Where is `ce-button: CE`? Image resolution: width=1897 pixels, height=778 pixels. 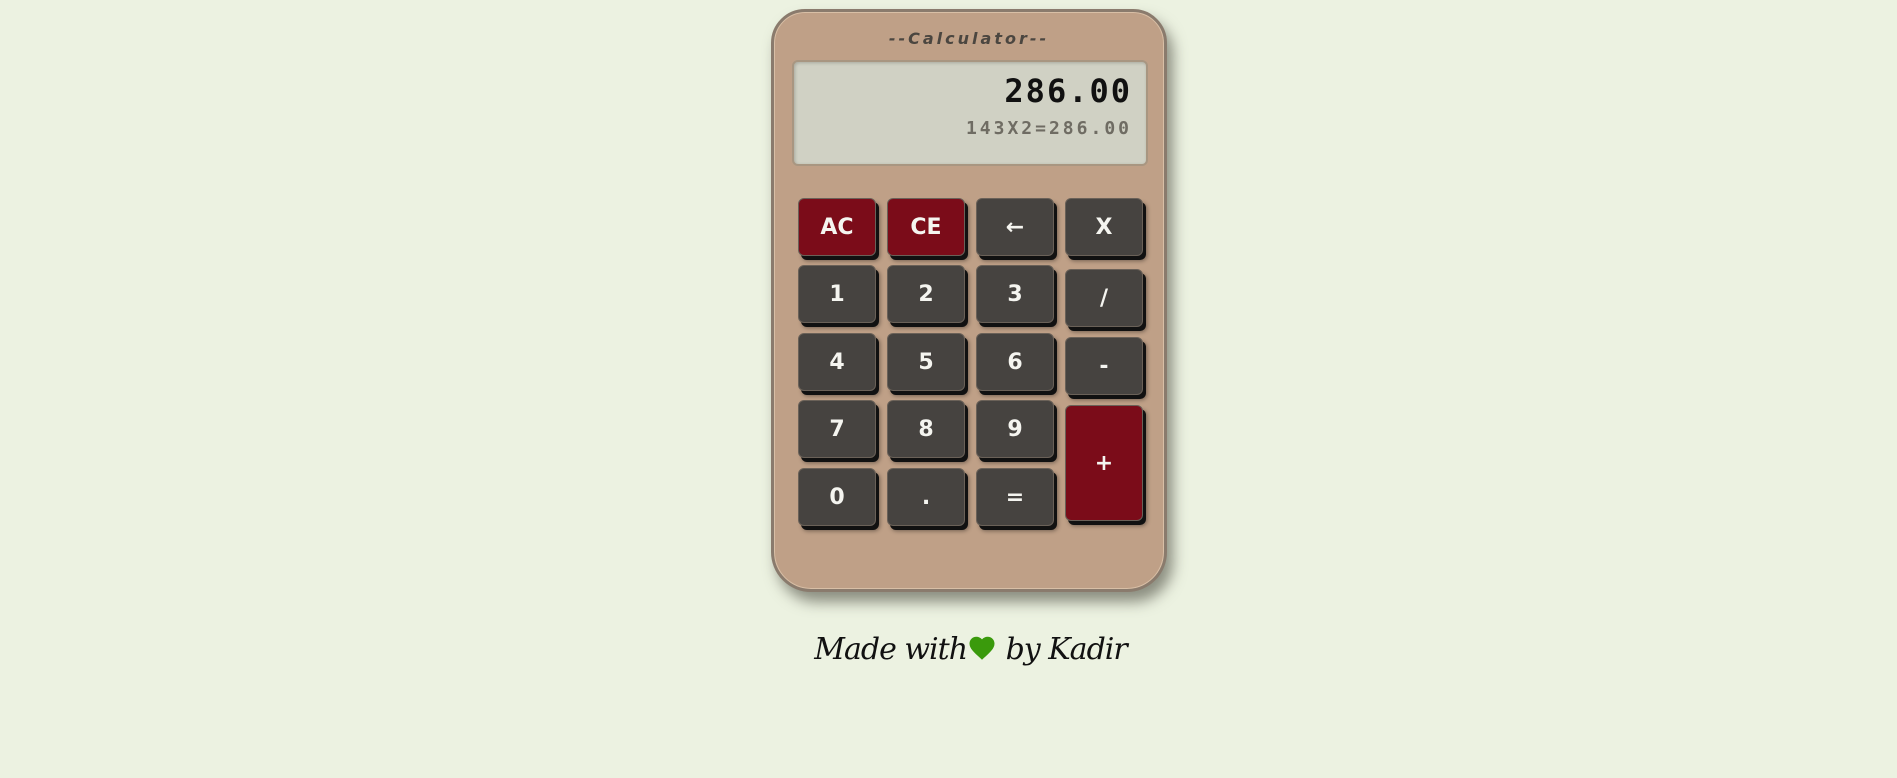
ce-button: CE is located at coordinates (926, 227).